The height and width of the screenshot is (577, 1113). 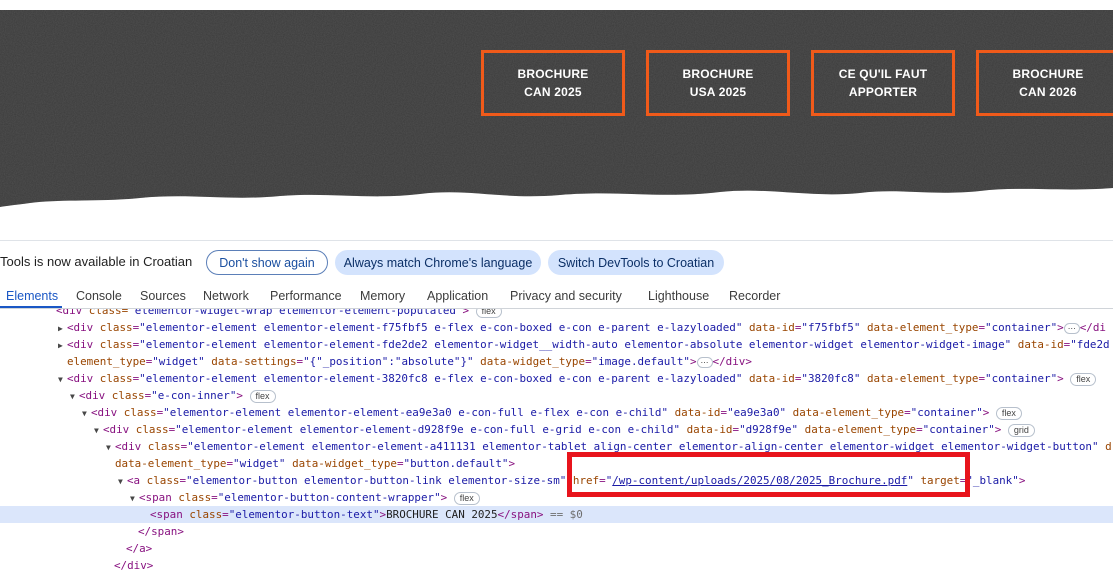 What do you see at coordinates (226, 296) in the screenshot?
I see `tab-network: Network` at bounding box center [226, 296].